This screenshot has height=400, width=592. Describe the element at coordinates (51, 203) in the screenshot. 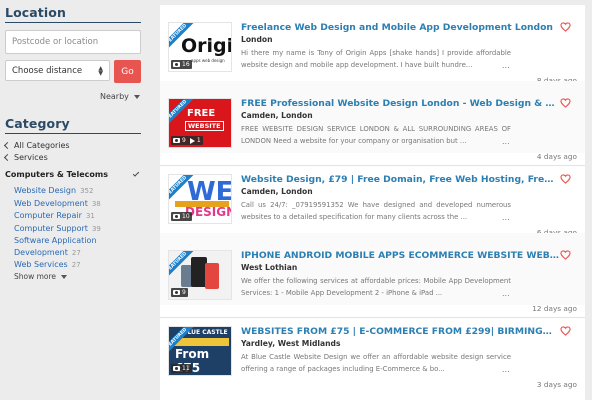

I see `subcategory-name: Web Development` at that location.